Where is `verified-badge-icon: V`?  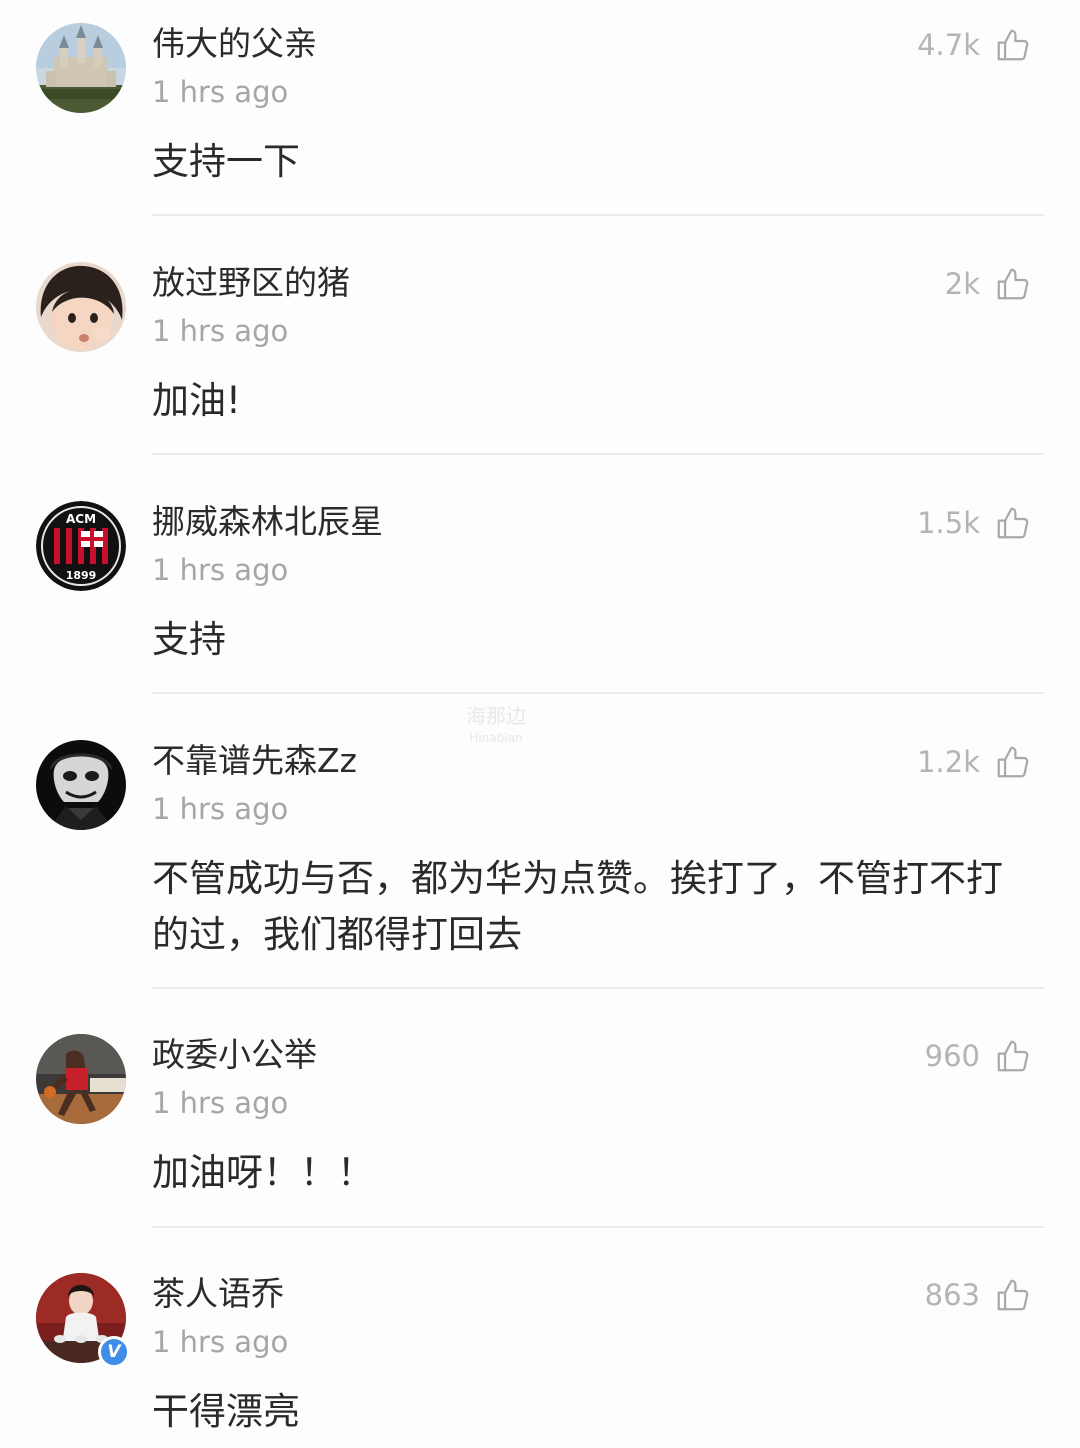 verified-badge-icon: V is located at coordinates (114, 1352).